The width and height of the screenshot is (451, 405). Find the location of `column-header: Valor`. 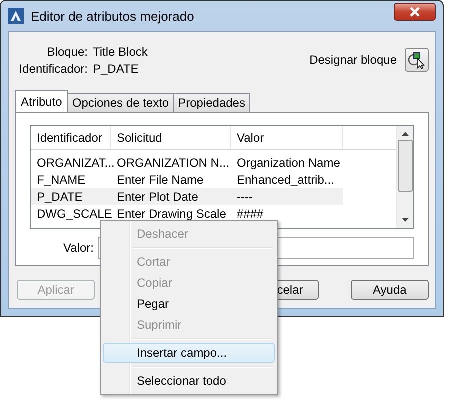

column-header: Valor is located at coordinates (287, 137).